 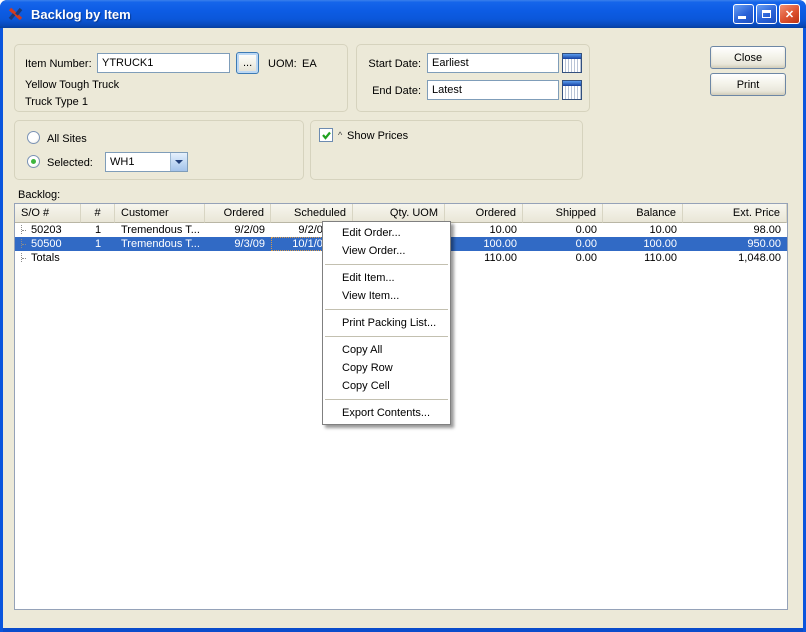 I want to click on menu-item-copy-all: Copy All, so click(x=386, y=350).